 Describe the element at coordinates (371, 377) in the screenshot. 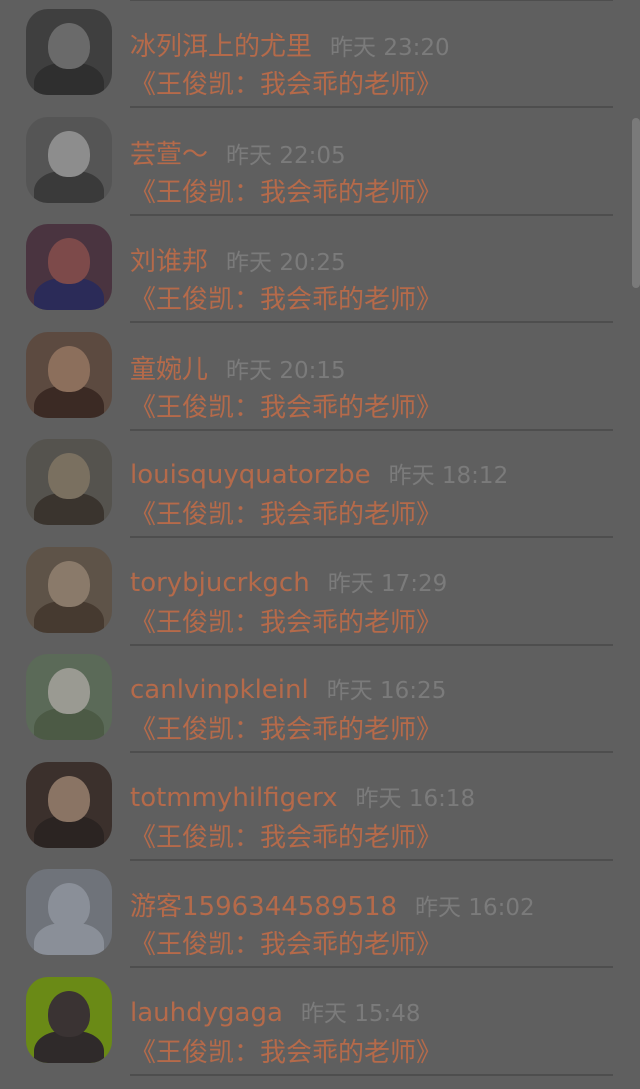

I see `item-info: 童婉儿 昨天 20:15 《王俊凯：我会乖的老师》` at that location.